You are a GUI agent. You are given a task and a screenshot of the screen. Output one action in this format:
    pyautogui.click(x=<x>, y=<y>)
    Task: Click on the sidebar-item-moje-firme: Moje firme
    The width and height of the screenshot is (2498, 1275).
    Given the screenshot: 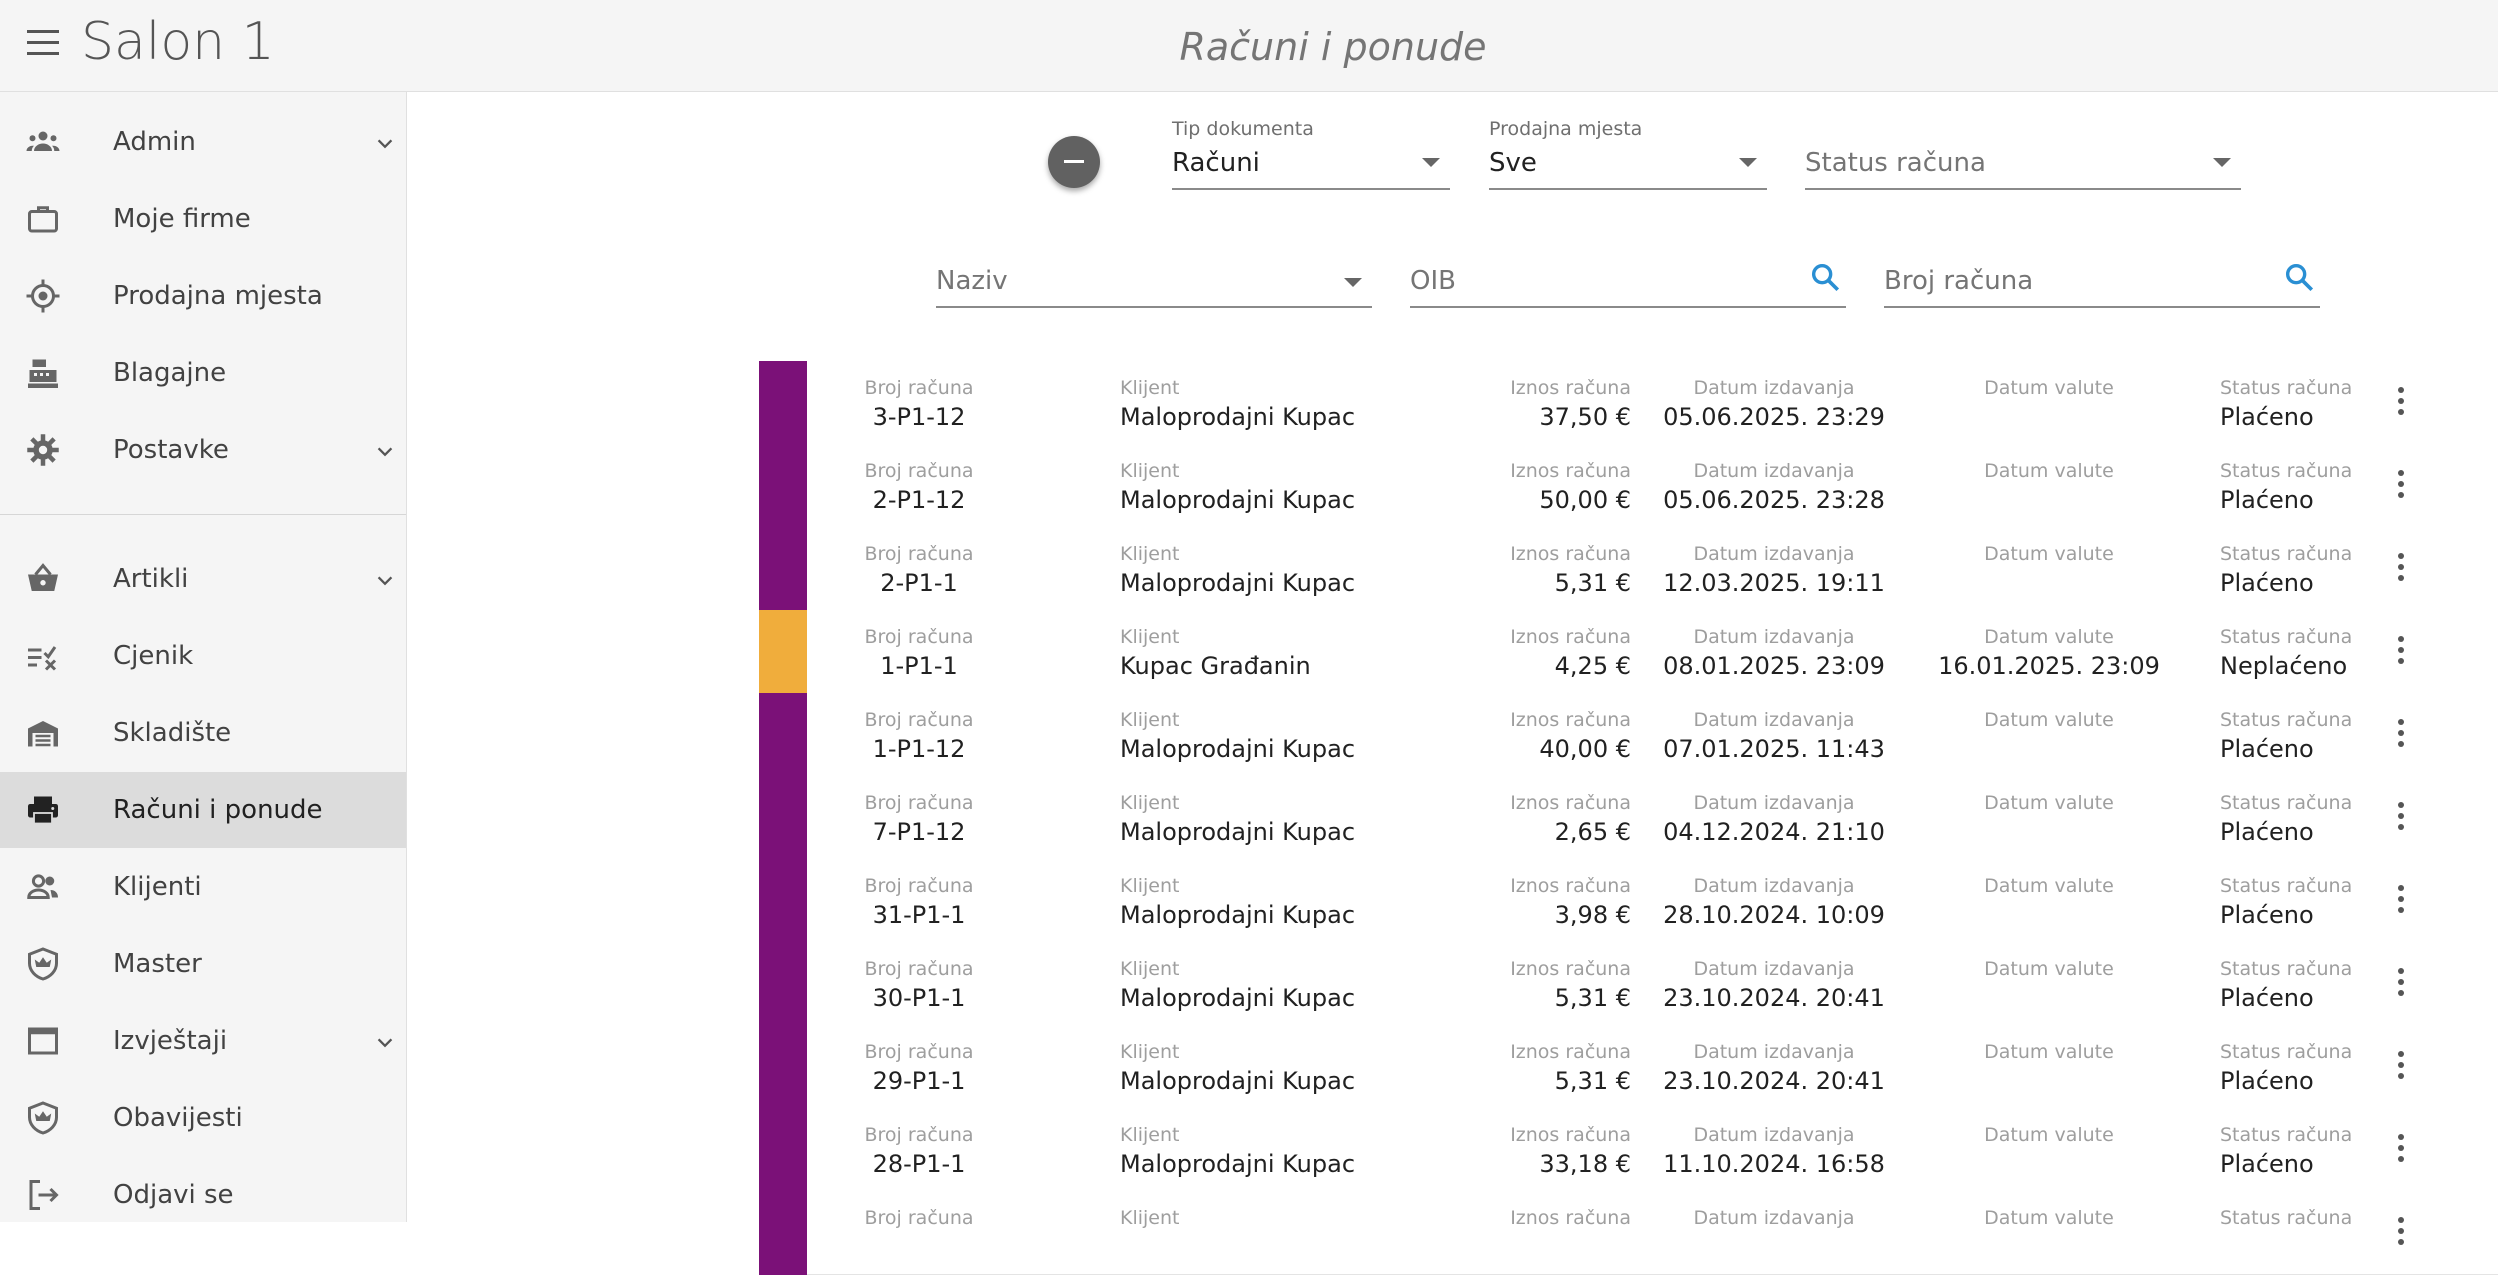 What is the action you would take?
    pyautogui.click(x=203, y=219)
    